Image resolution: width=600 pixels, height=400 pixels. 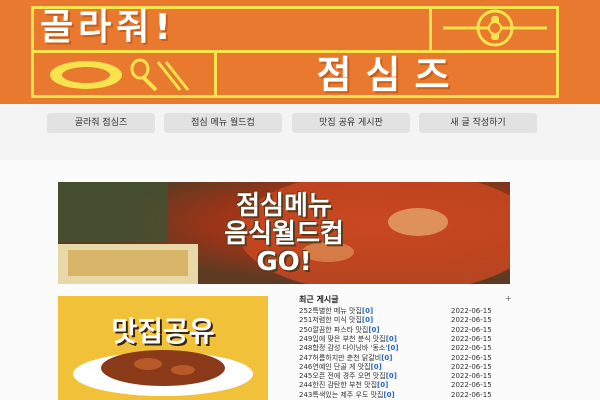 I want to click on target-icon, so click(x=495, y=28).